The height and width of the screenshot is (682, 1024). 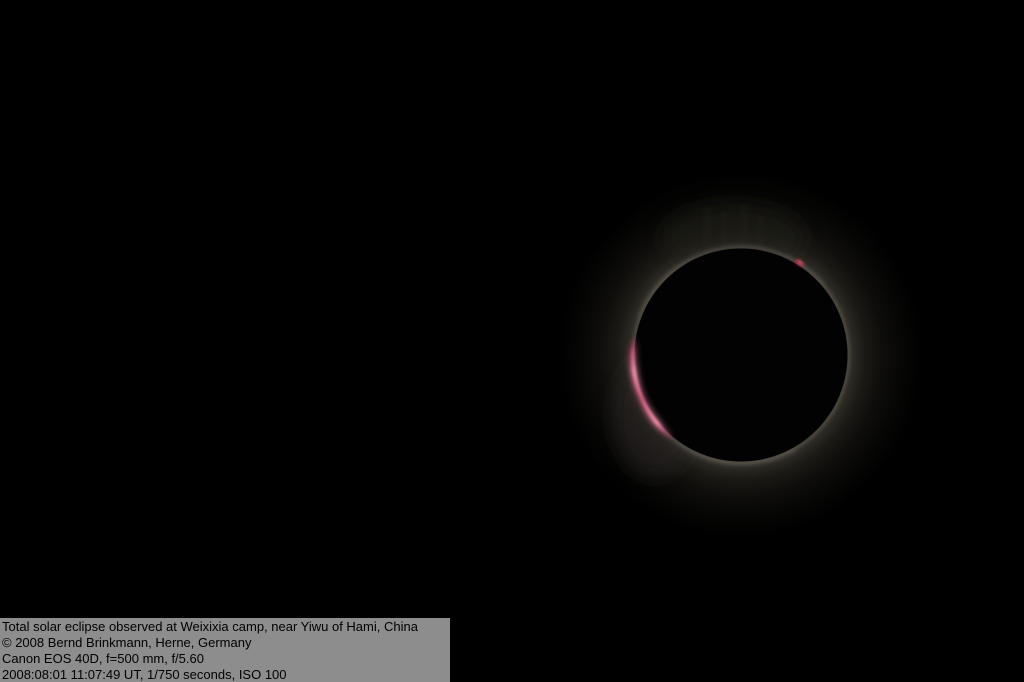 I want to click on caption-camera: Canon EOS 40D, f=500 mm, f/5.60, so click(x=103, y=658).